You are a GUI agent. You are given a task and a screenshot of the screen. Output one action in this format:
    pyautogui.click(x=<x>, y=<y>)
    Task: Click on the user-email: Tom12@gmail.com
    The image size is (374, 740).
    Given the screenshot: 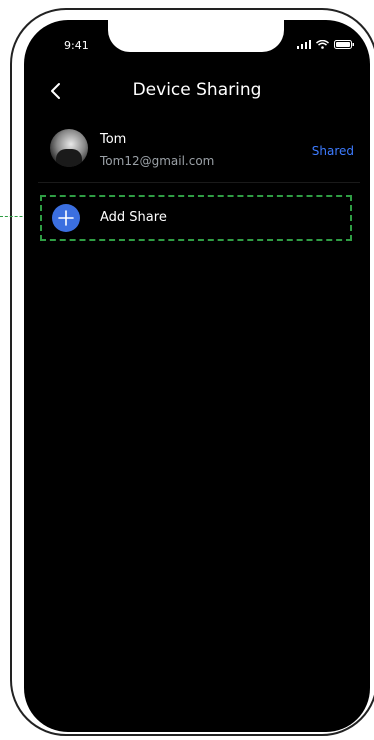 What is the action you would take?
    pyautogui.click(x=157, y=161)
    